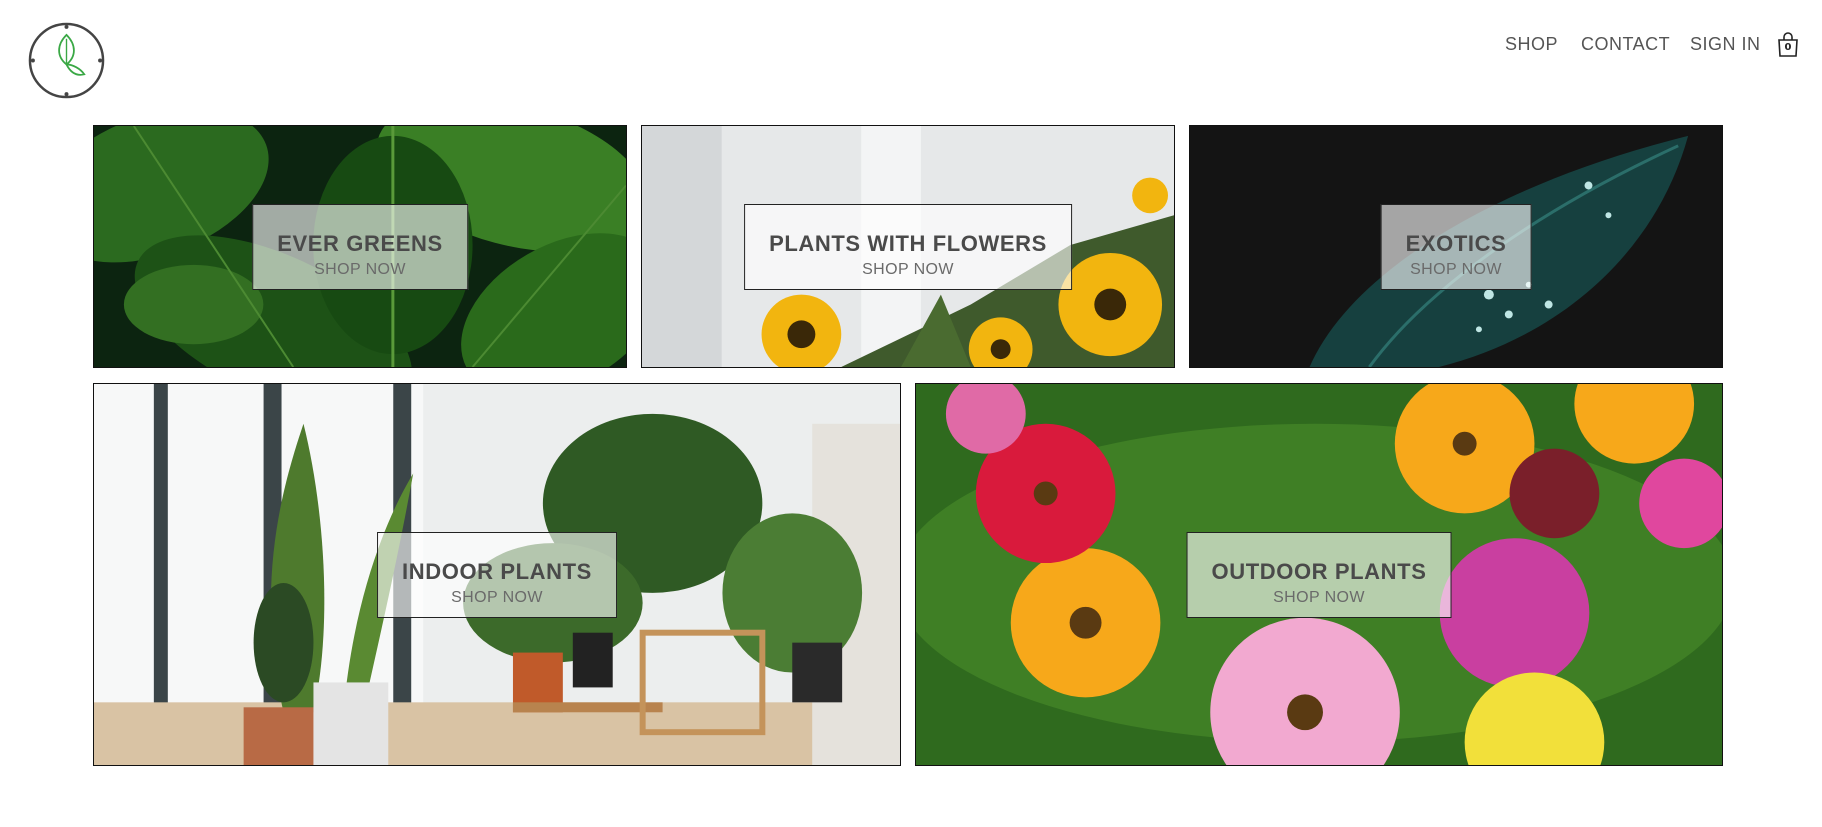 The width and height of the screenshot is (1822, 827). I want to click on plants-with-flowers-label: PLANTS WITH FLOWERS SHOP NOW, so click(908, 246).